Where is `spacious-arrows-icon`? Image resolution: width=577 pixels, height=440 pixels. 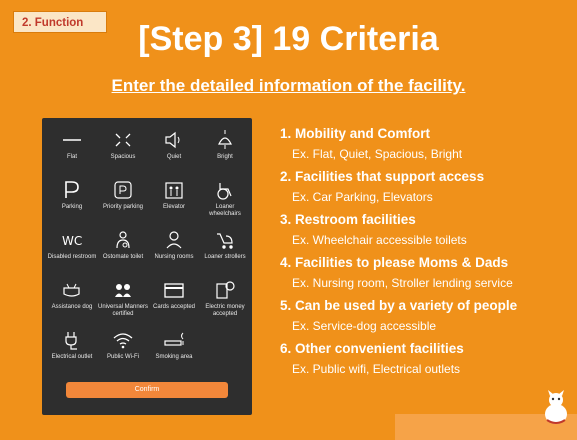 spacious-arrows-icon is located at coordinates (123, 140).